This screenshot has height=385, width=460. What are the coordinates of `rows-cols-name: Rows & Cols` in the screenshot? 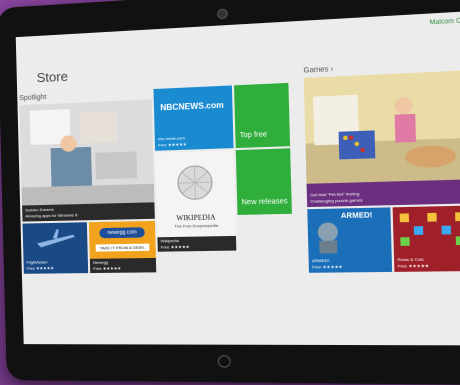 It's located at (410, 259).